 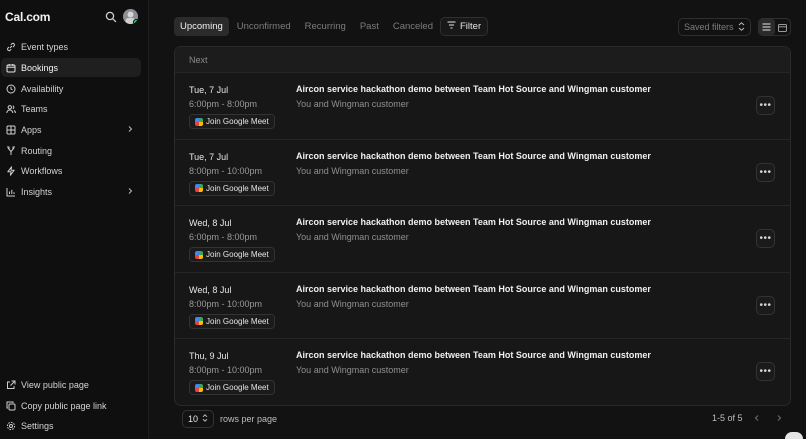 I want to click on tab-canceled: Canceled, so click(x=413, y=26).